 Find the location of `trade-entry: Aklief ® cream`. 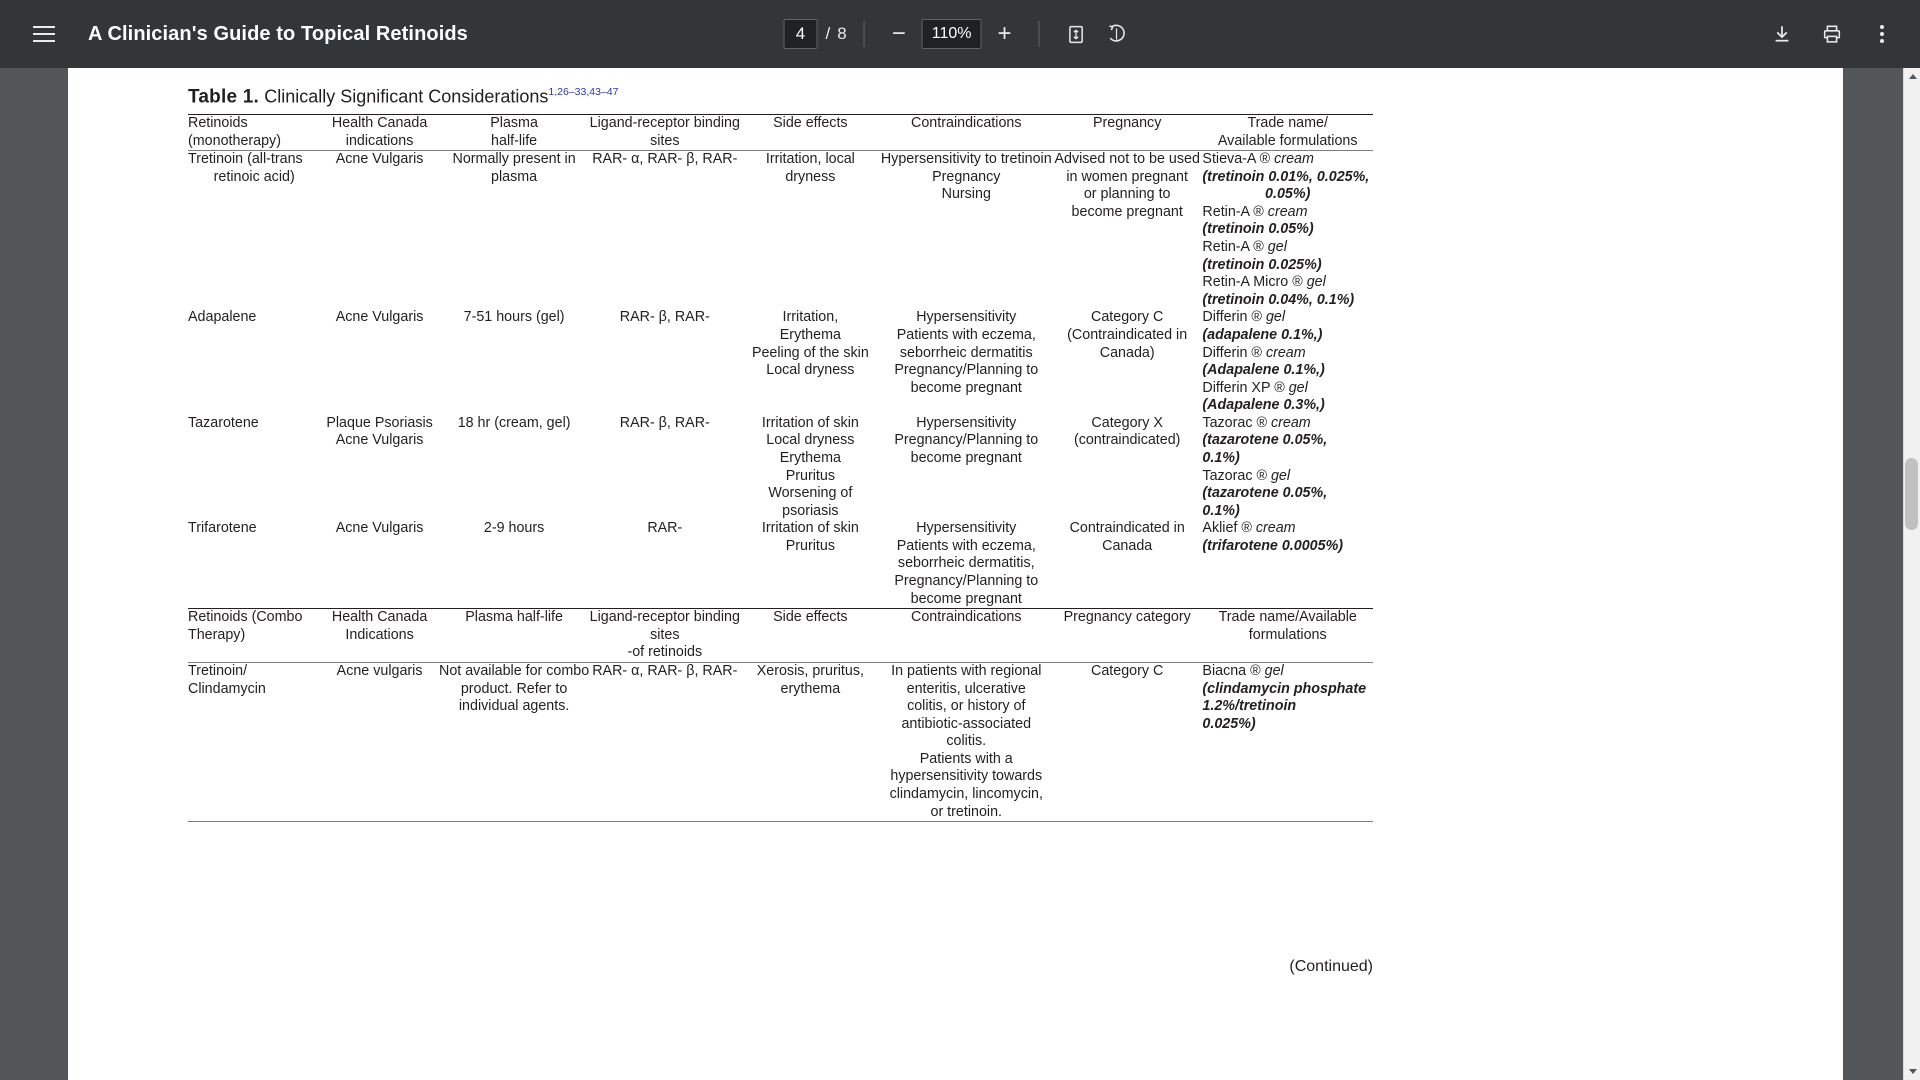

trade-entry: Aklief ® cream is located at coordinates (1249, 528).